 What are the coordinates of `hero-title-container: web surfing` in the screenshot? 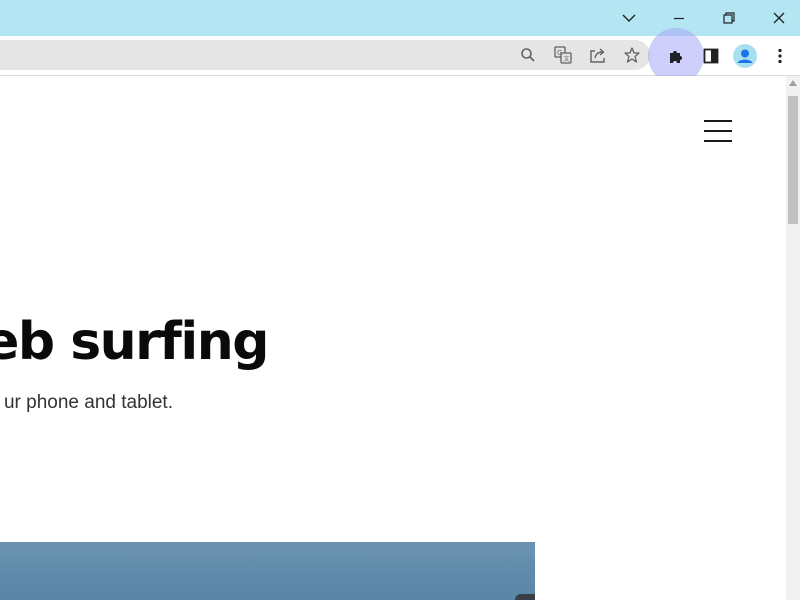 It's located at (150, 342).